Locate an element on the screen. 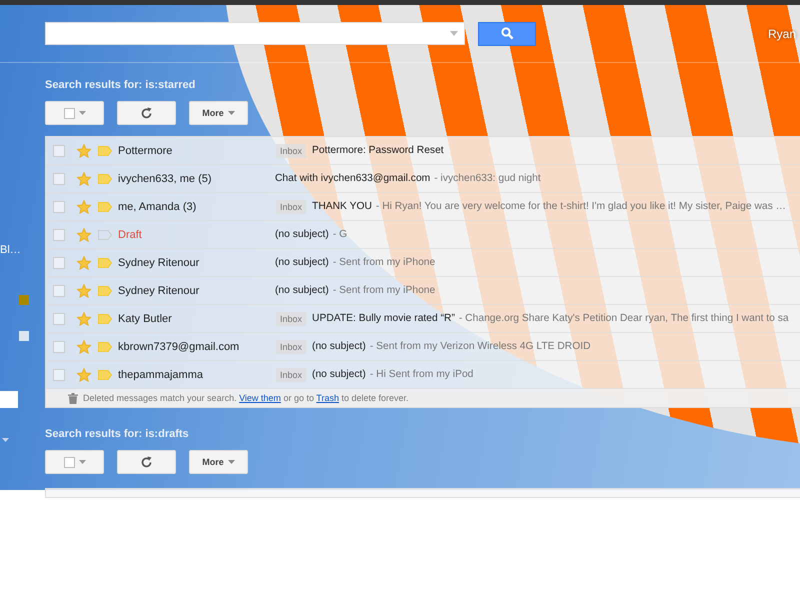 The width and height of the screenshot is (800, 600). trash-link: Trash is located at coordinates (327, 398).